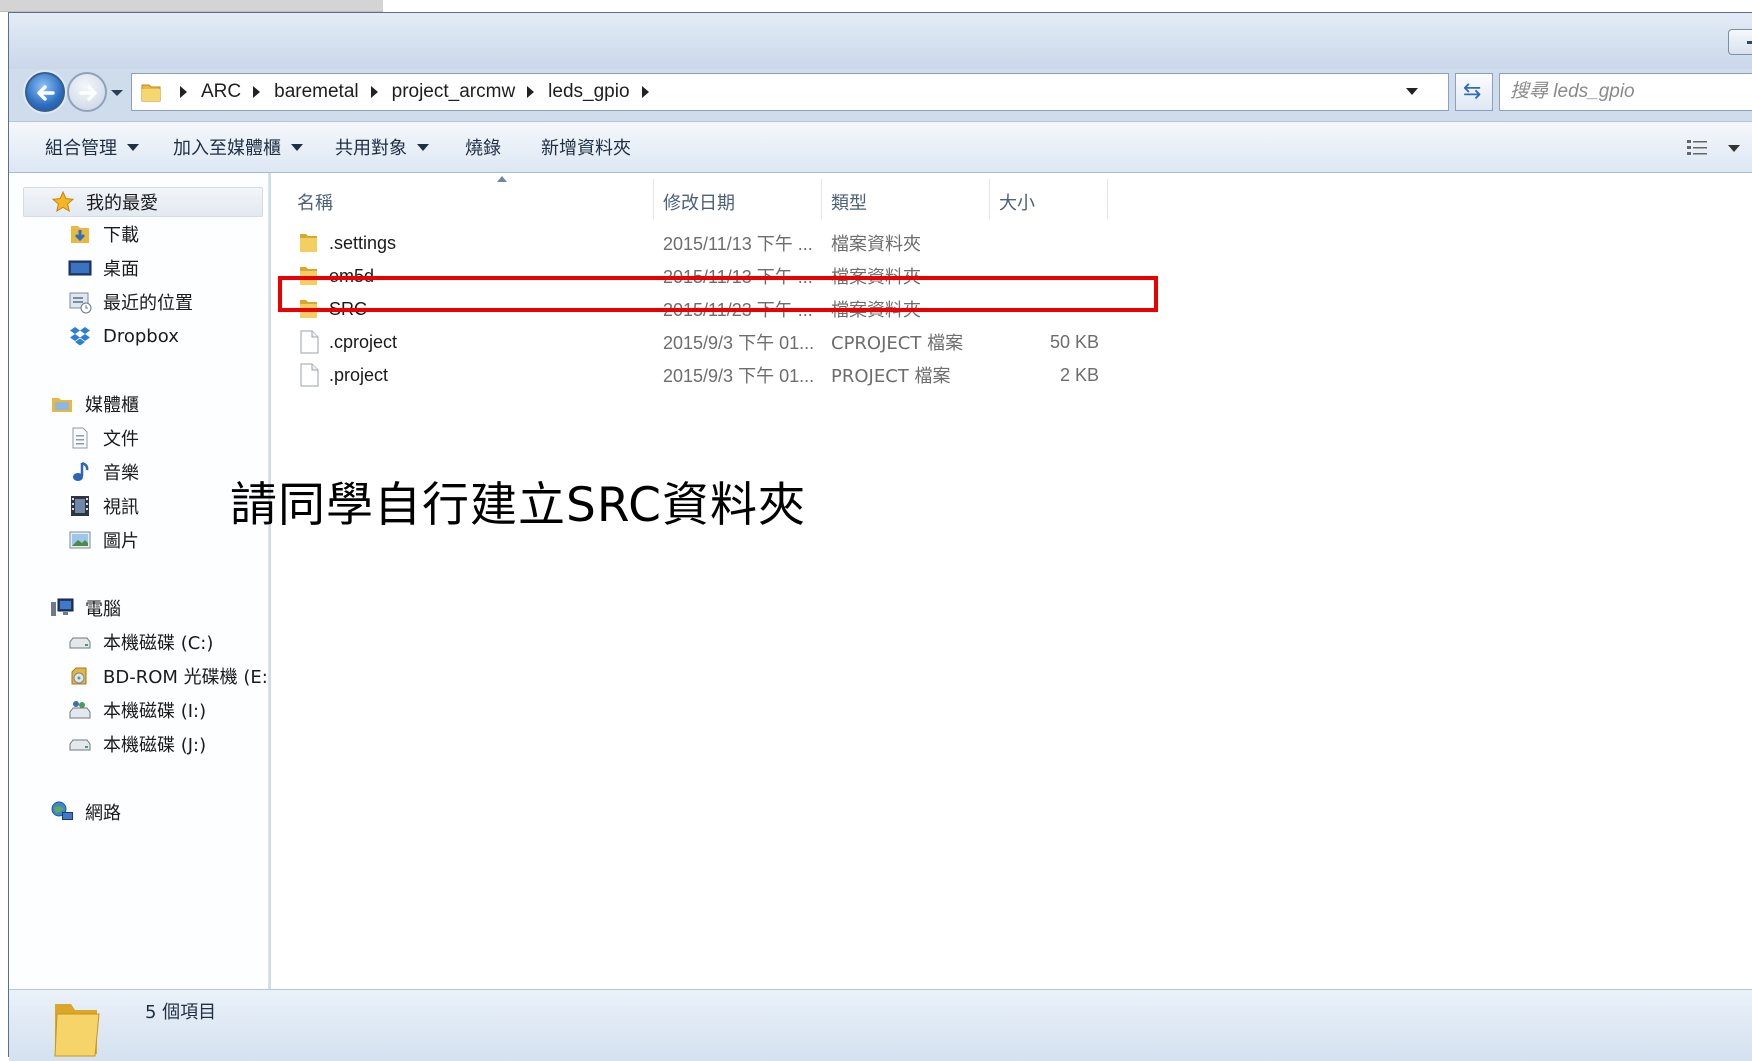 The image size is (1752, 1061). What do you see at coordinates (221, 92) in the screenshot?
I see `breadcrumb-item-arc: ARC` at bounding box center [221, 92].